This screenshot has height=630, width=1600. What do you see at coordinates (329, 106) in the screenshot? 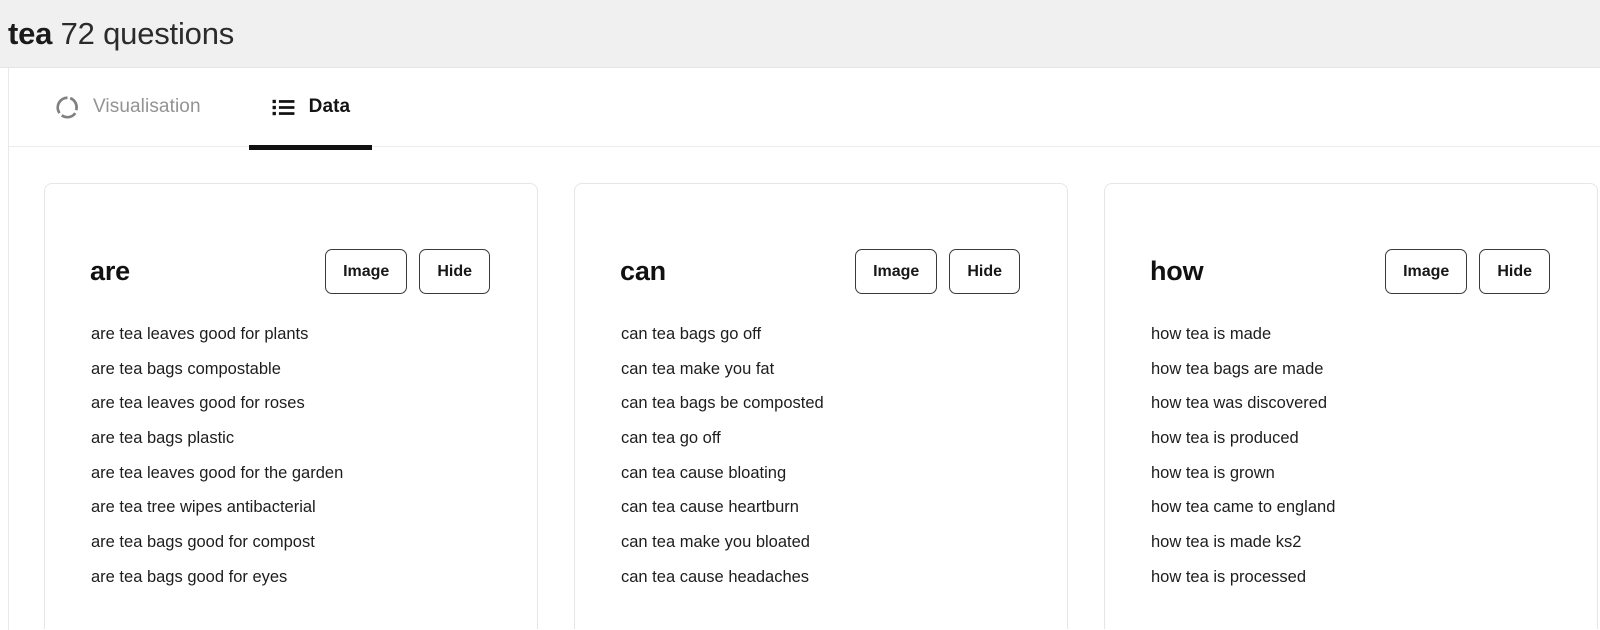
I see `tab-data-label: Data` at bounding box center [329, 106].